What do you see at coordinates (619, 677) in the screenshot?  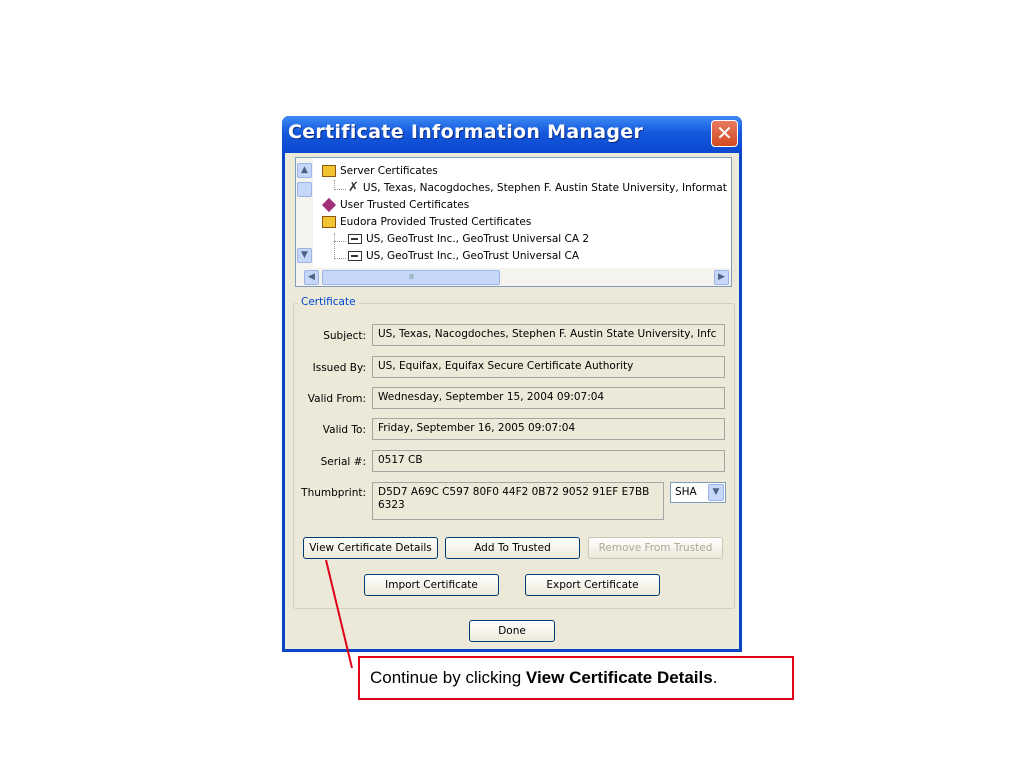 I see `callout-emphasis: View Certificate Details` at bounding box center [619, 677].